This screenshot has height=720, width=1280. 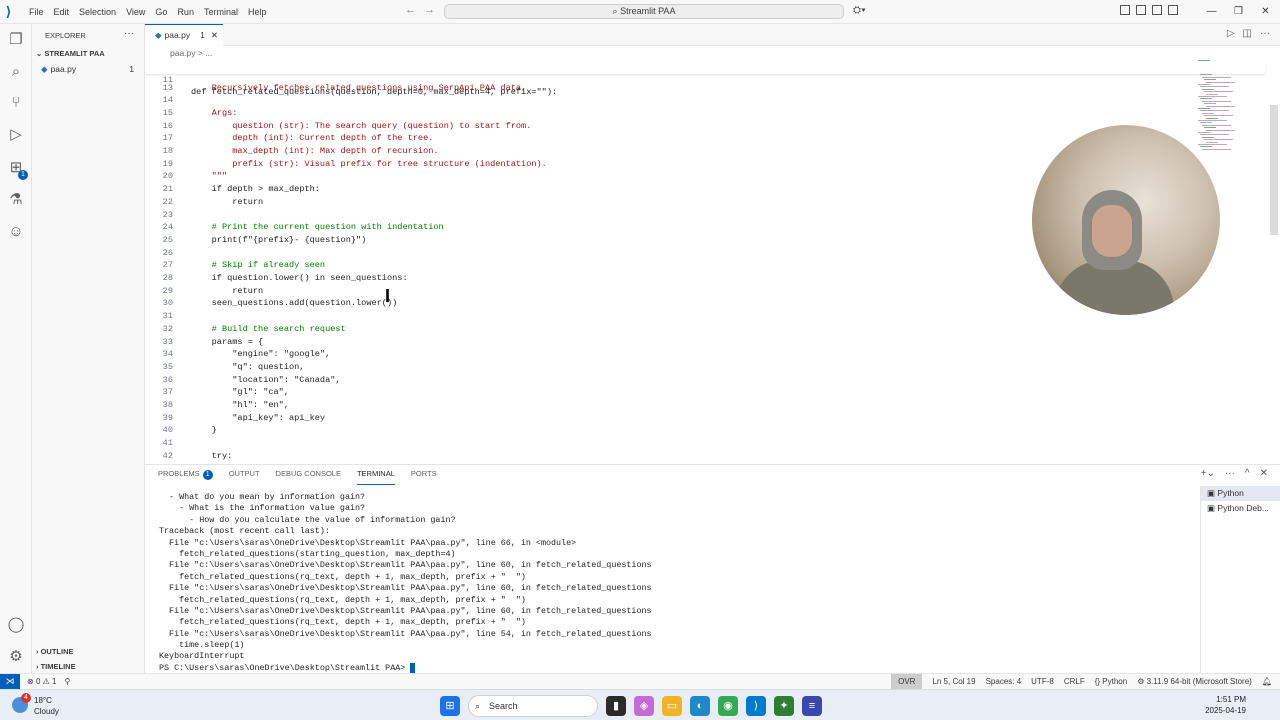 What do you see at coordinates (1240, 493) in the screenshot?
I see `terminal-item-python: ▣ Python` at bounding box center [1240, 493].